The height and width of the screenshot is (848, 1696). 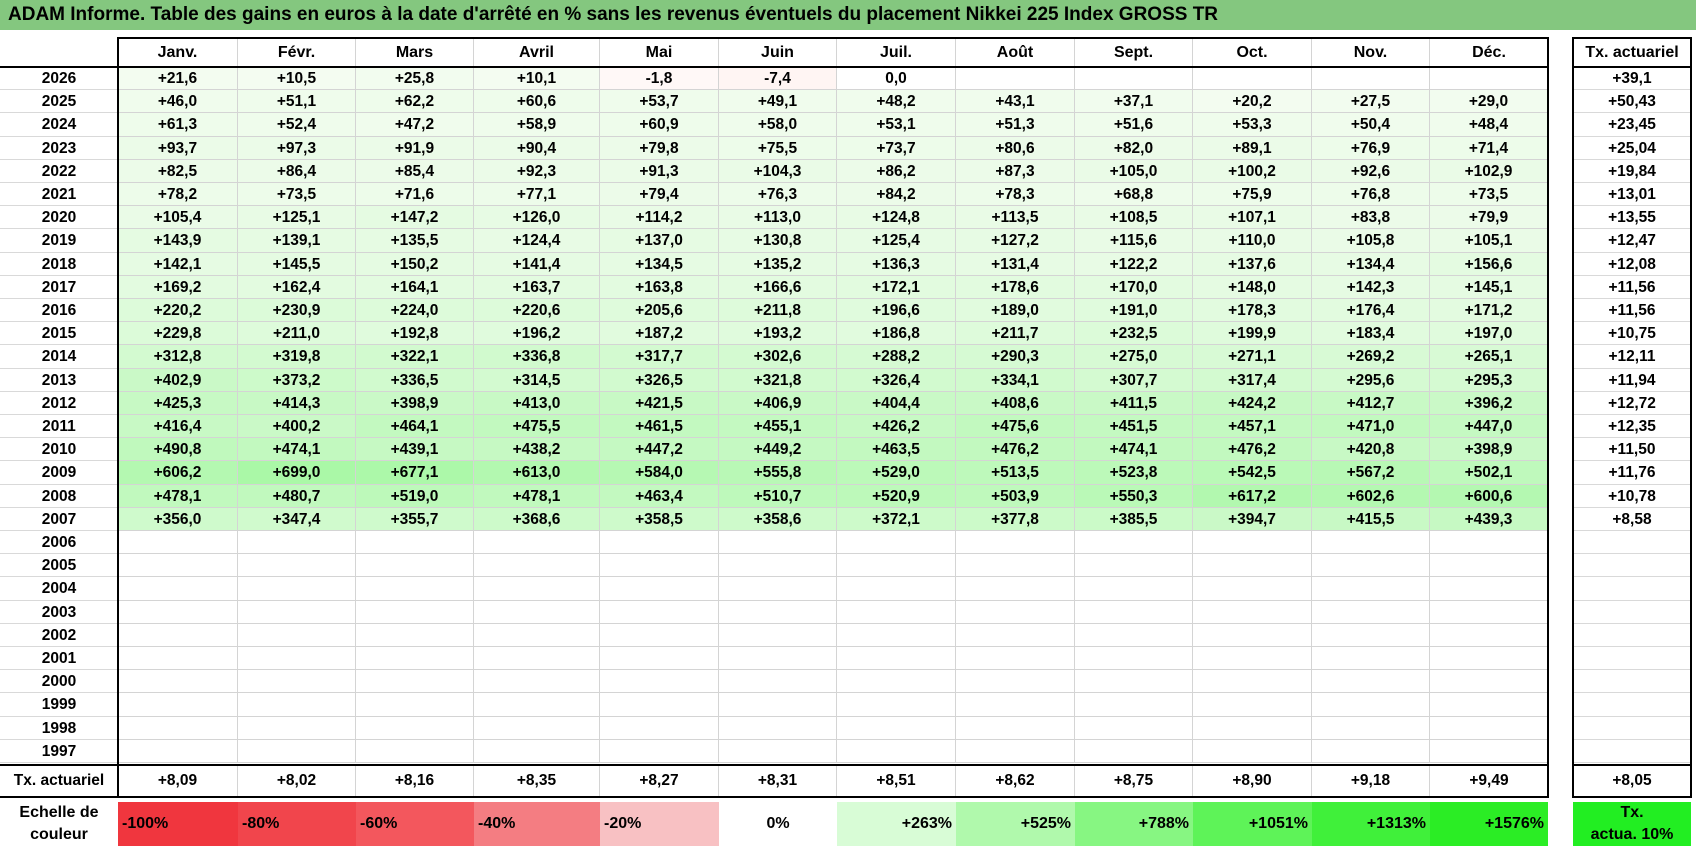 I want to click on month-header: Nov., so click(x=1371, y=52).